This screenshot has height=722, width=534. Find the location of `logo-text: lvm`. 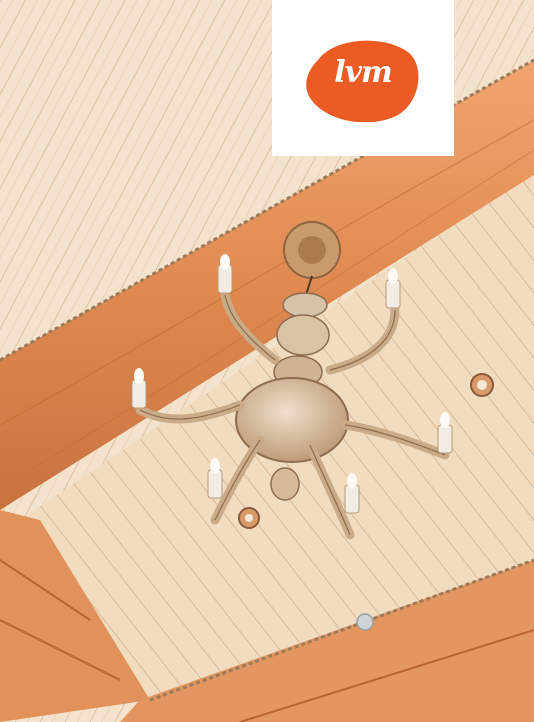

logo-text: lvm is located at coordinates (363, 72).